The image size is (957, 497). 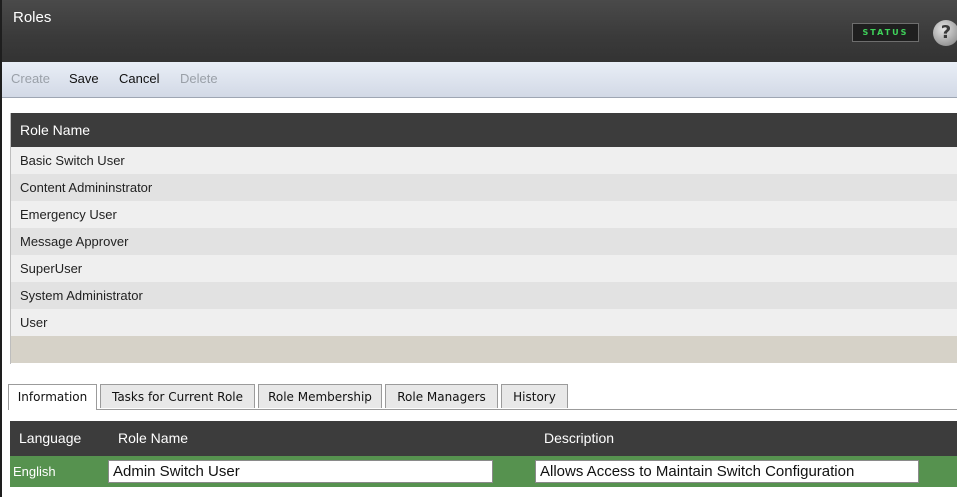 I want to click on toolbar: Create Save Cancel Delete, so click(x=479, y=80).